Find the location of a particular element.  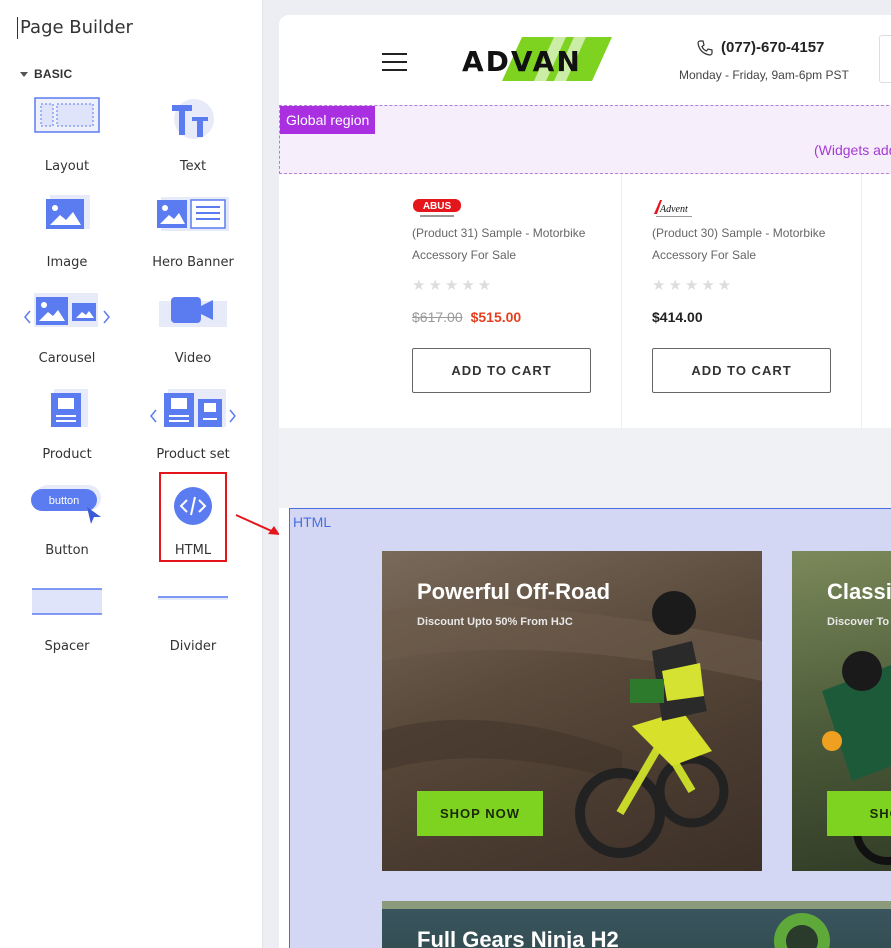

section-label: BASIC is located at coordinates (53, 74).